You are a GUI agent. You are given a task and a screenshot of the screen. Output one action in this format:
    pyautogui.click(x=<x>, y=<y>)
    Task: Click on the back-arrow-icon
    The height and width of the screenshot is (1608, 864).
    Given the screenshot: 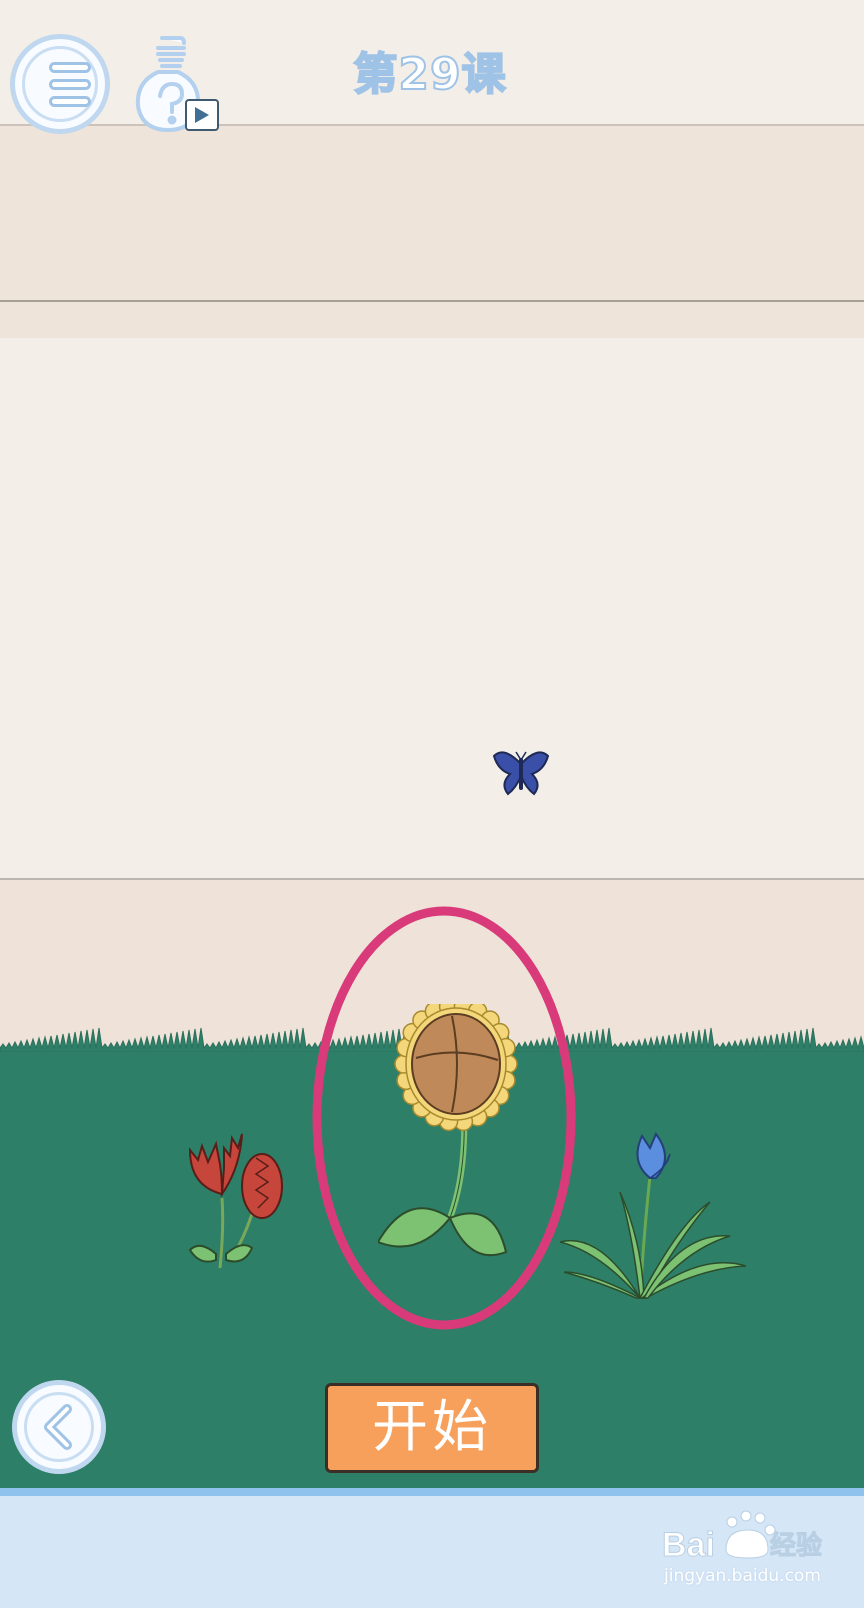 What is the action you would take?
    pyautogui.click(x=59, y=1427)
    